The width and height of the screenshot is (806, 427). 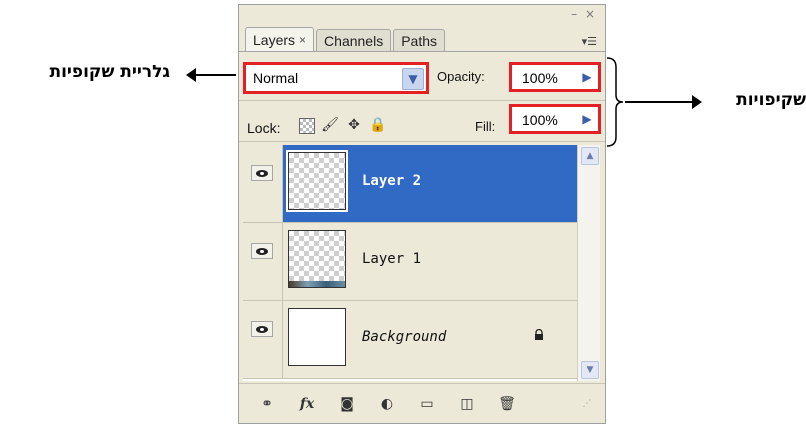 I want to click on lock-all-icon: 🔒, so click(x=378, y=125).